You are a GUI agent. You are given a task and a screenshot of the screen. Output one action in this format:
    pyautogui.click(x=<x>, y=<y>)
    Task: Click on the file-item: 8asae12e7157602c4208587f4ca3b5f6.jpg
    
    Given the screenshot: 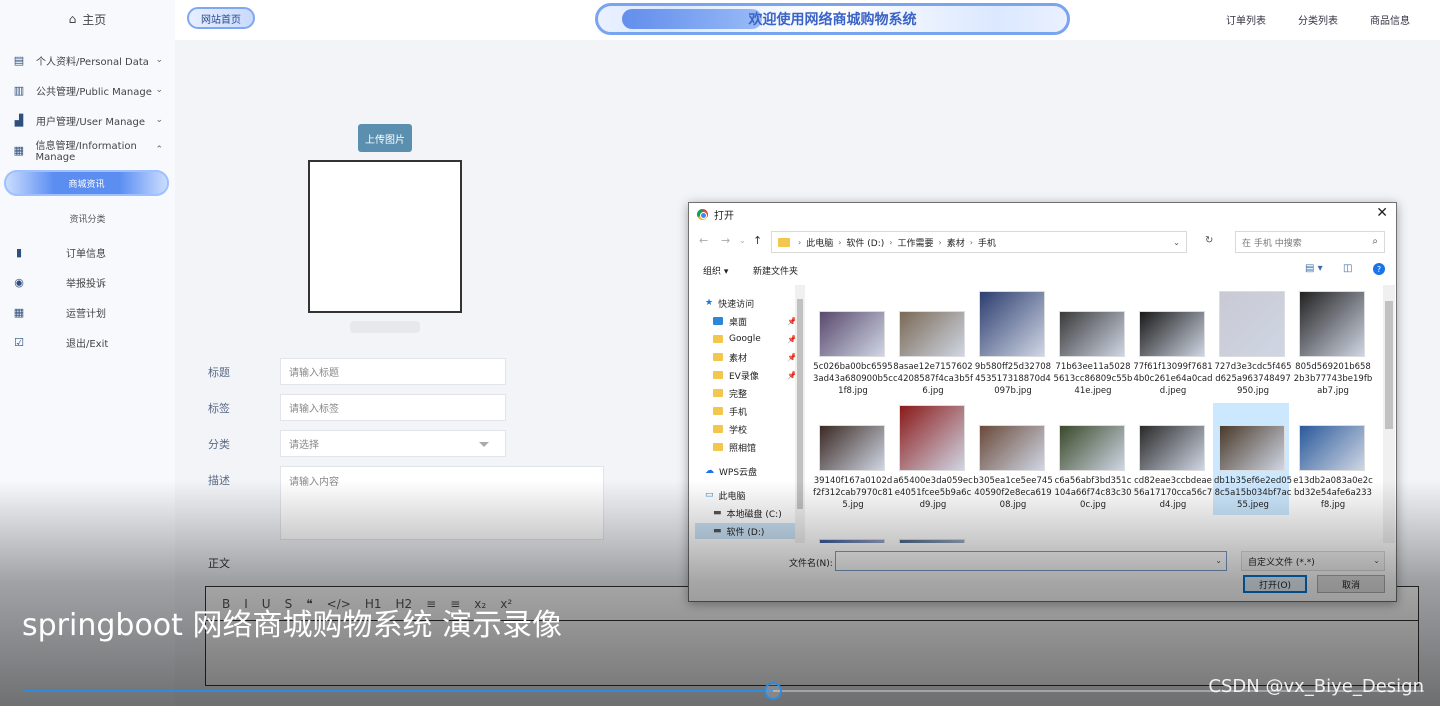 What is the action you would take?
    pyautogui.click(x=933, y=345)
    